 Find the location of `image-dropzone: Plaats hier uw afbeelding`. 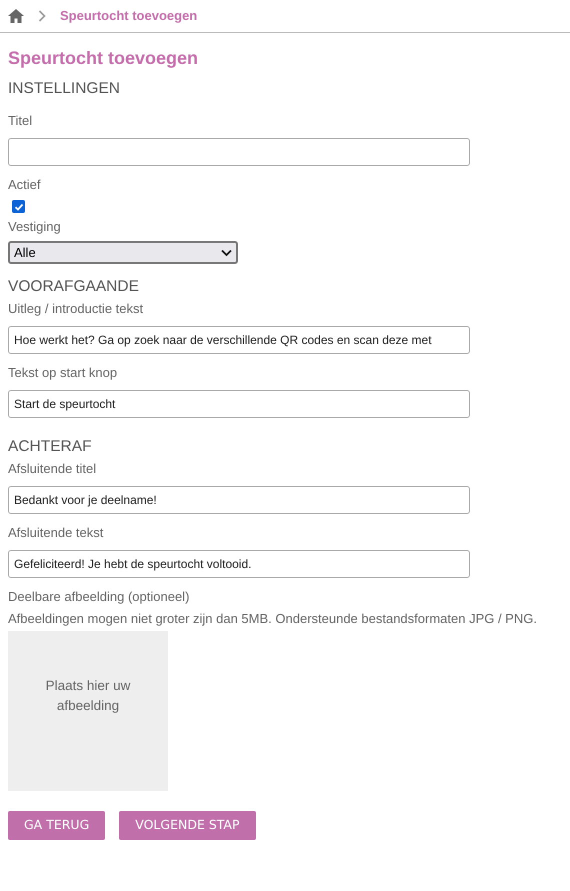

image-dropzone: Plaats hier uw afbeelding is located at coordinates (88, 710).